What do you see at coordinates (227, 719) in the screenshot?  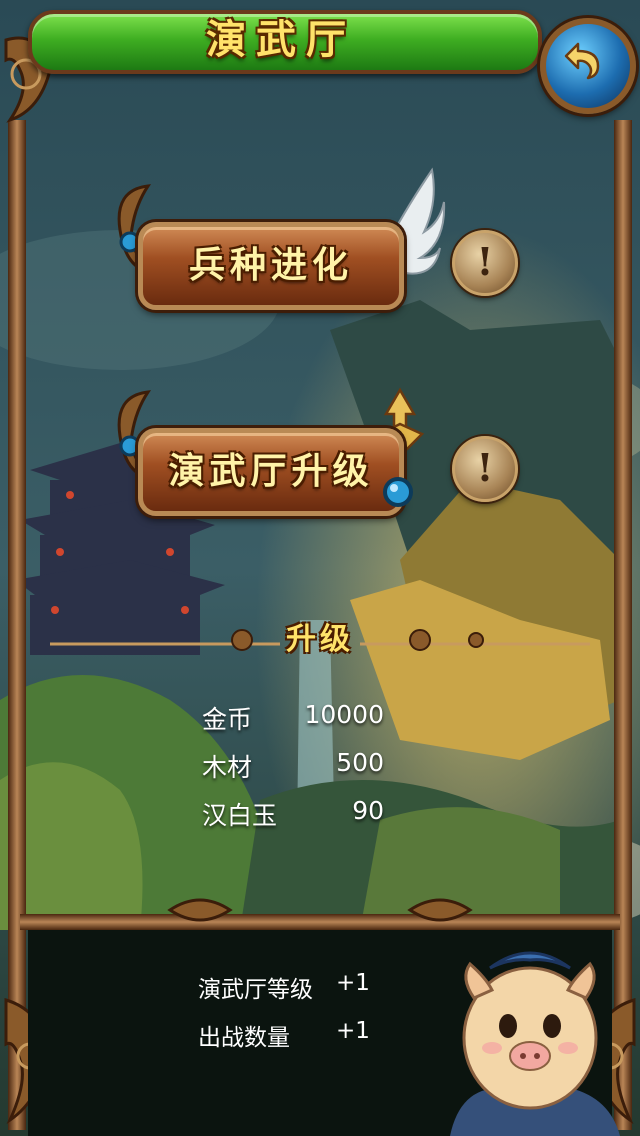 I see `cost-name: 金币` at bounding box center [227, 719].